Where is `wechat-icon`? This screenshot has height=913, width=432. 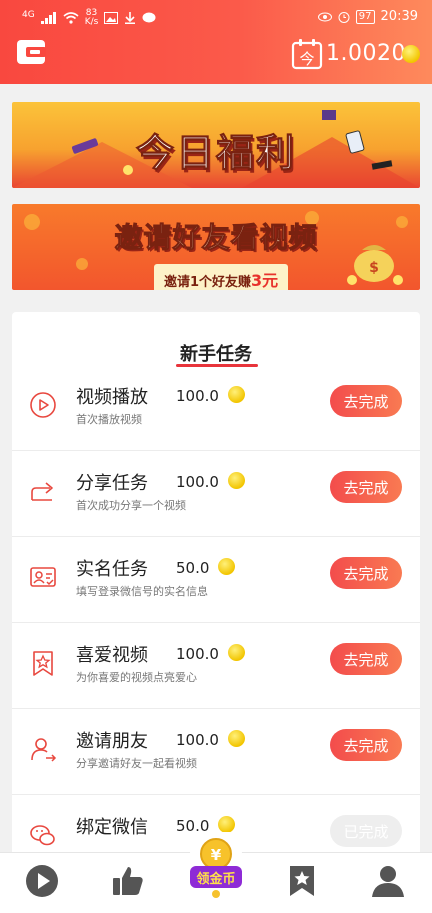 wechat-icon is located at coordinates (42, 835).